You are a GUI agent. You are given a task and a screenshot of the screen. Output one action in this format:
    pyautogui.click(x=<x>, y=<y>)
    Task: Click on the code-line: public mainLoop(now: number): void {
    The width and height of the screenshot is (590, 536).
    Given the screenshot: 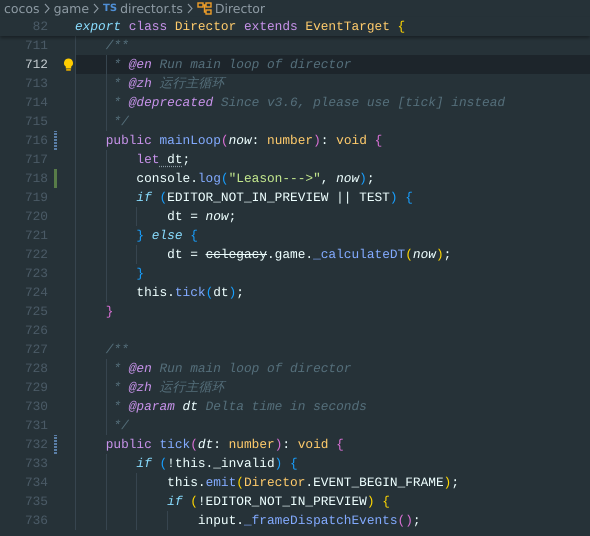 What is the action you would take?
    pyautogui.click(x=243, y=140)
    